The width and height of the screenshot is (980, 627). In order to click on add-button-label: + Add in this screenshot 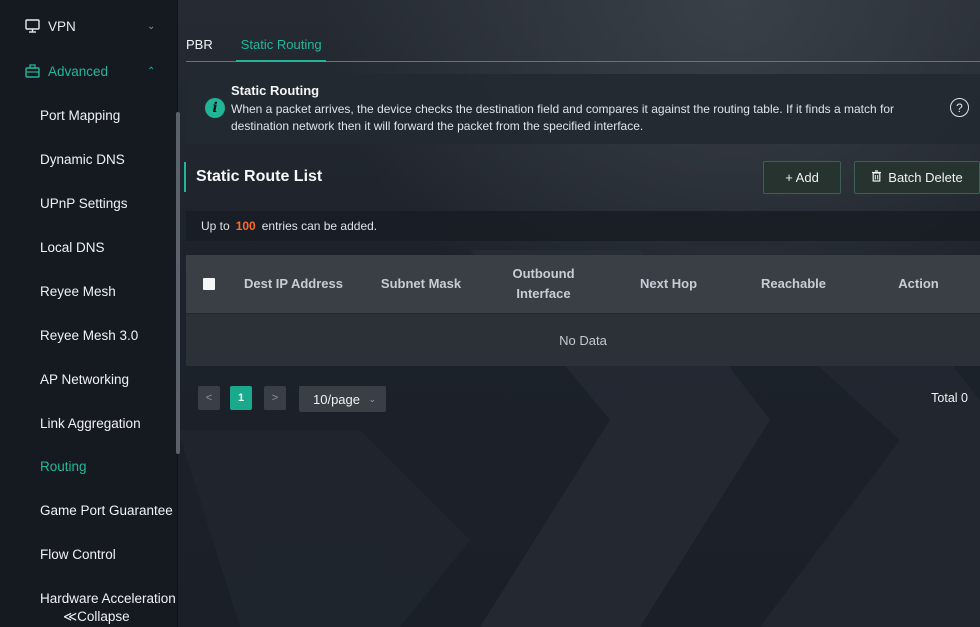, I will do `click(802, 177)`.